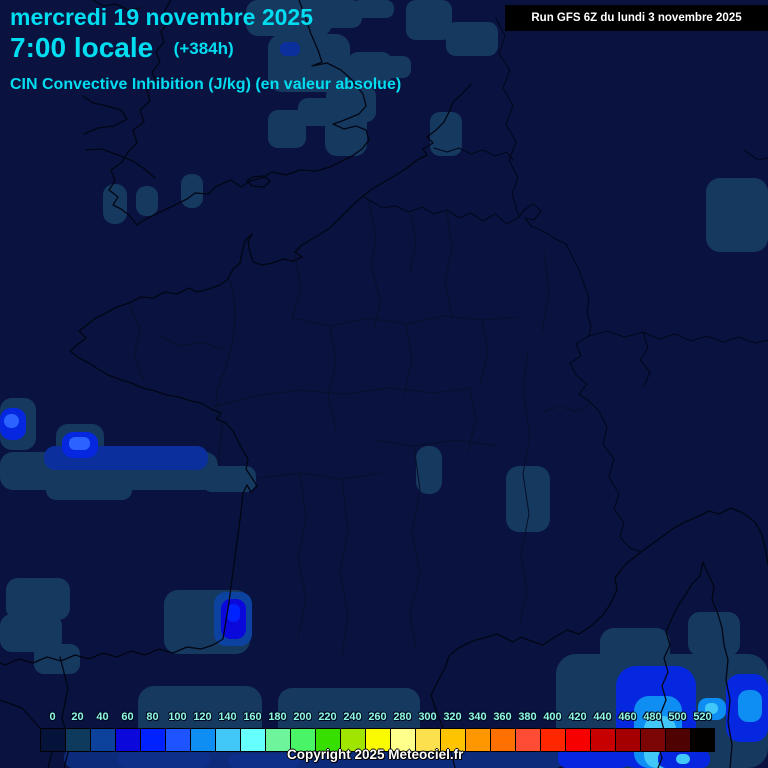  Describe the element at coordinates (102, 717) in the screenshot. I see `scale-tick-label: 40` at that location.